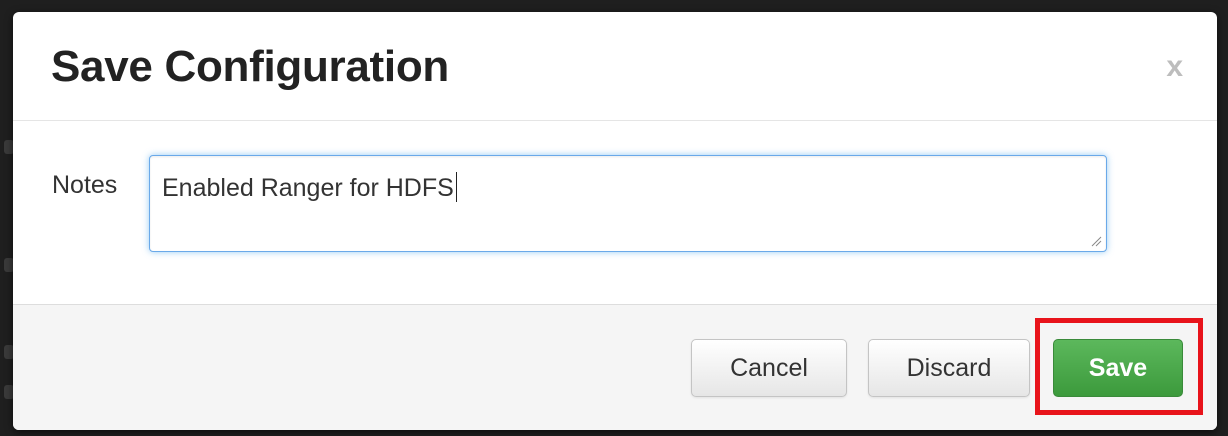 The height and width of the screenshot is (436, 1228). I want to click on notes-value-text: Enabled Ranger for HDFS, so click(308, 188).